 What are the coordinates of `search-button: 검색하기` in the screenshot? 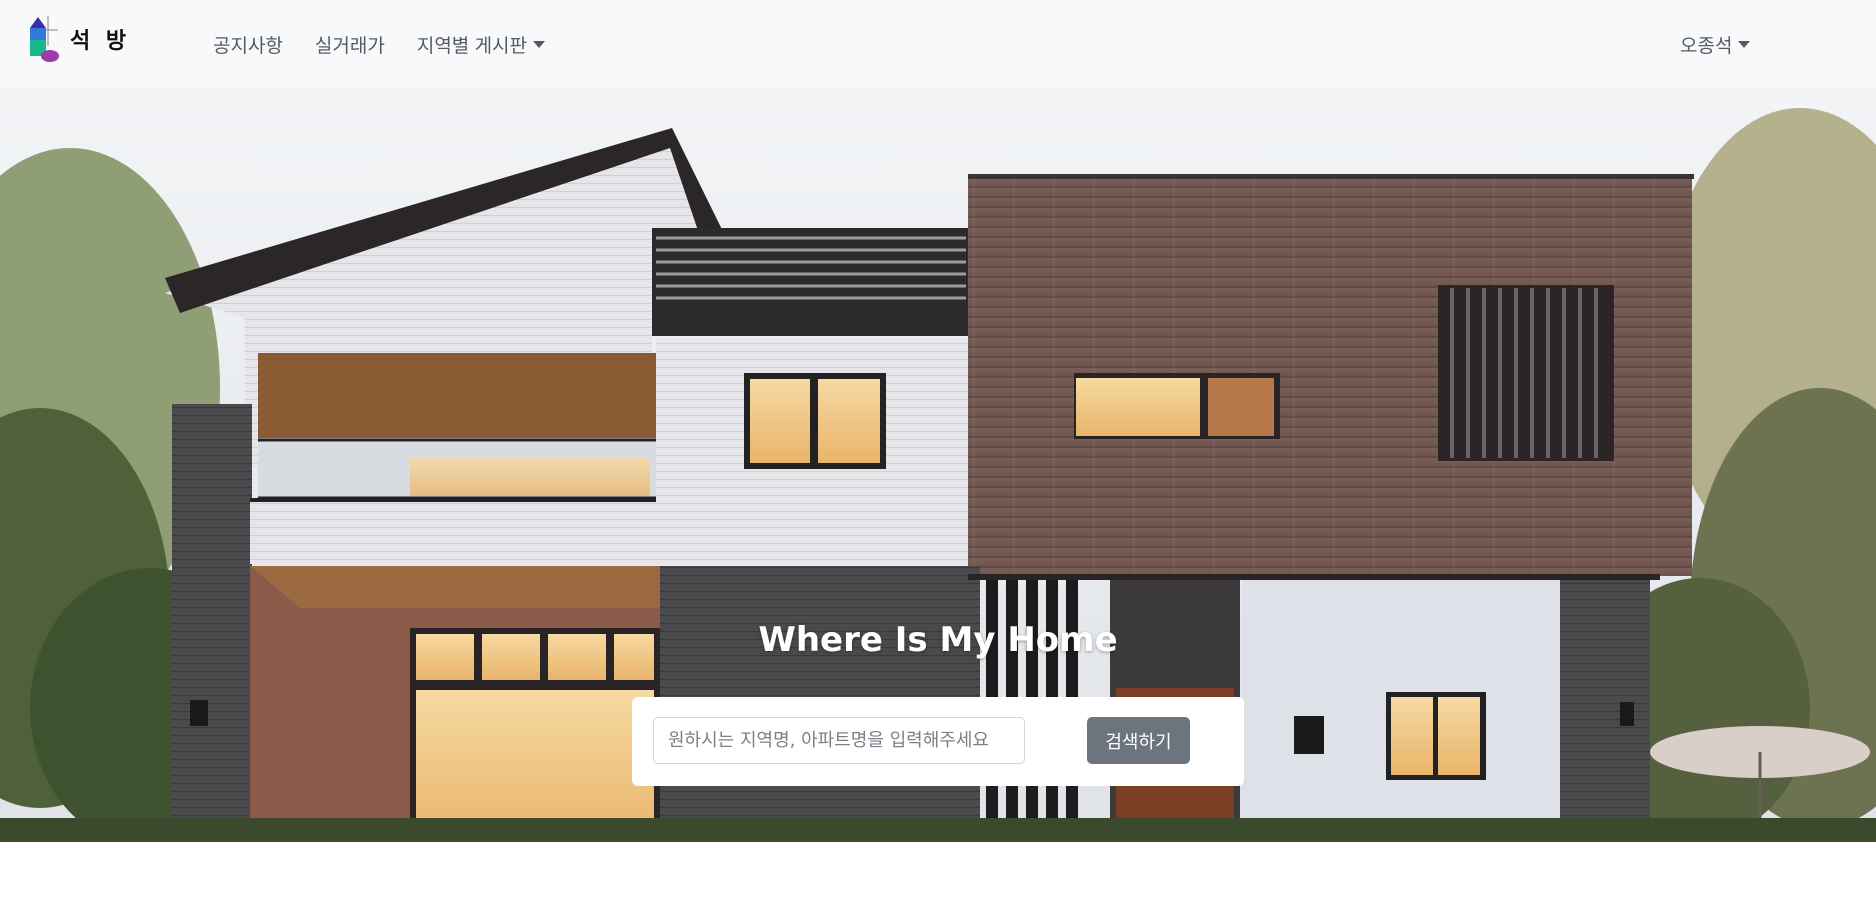 It's located at (1138, 740).